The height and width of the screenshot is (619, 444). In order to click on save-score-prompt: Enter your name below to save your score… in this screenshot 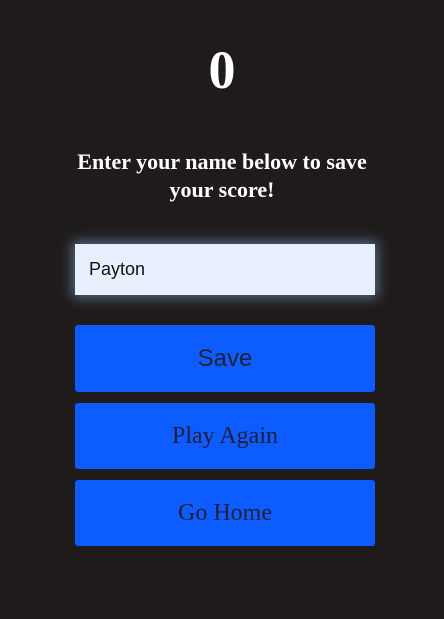, I will do `click(222, 175)`.